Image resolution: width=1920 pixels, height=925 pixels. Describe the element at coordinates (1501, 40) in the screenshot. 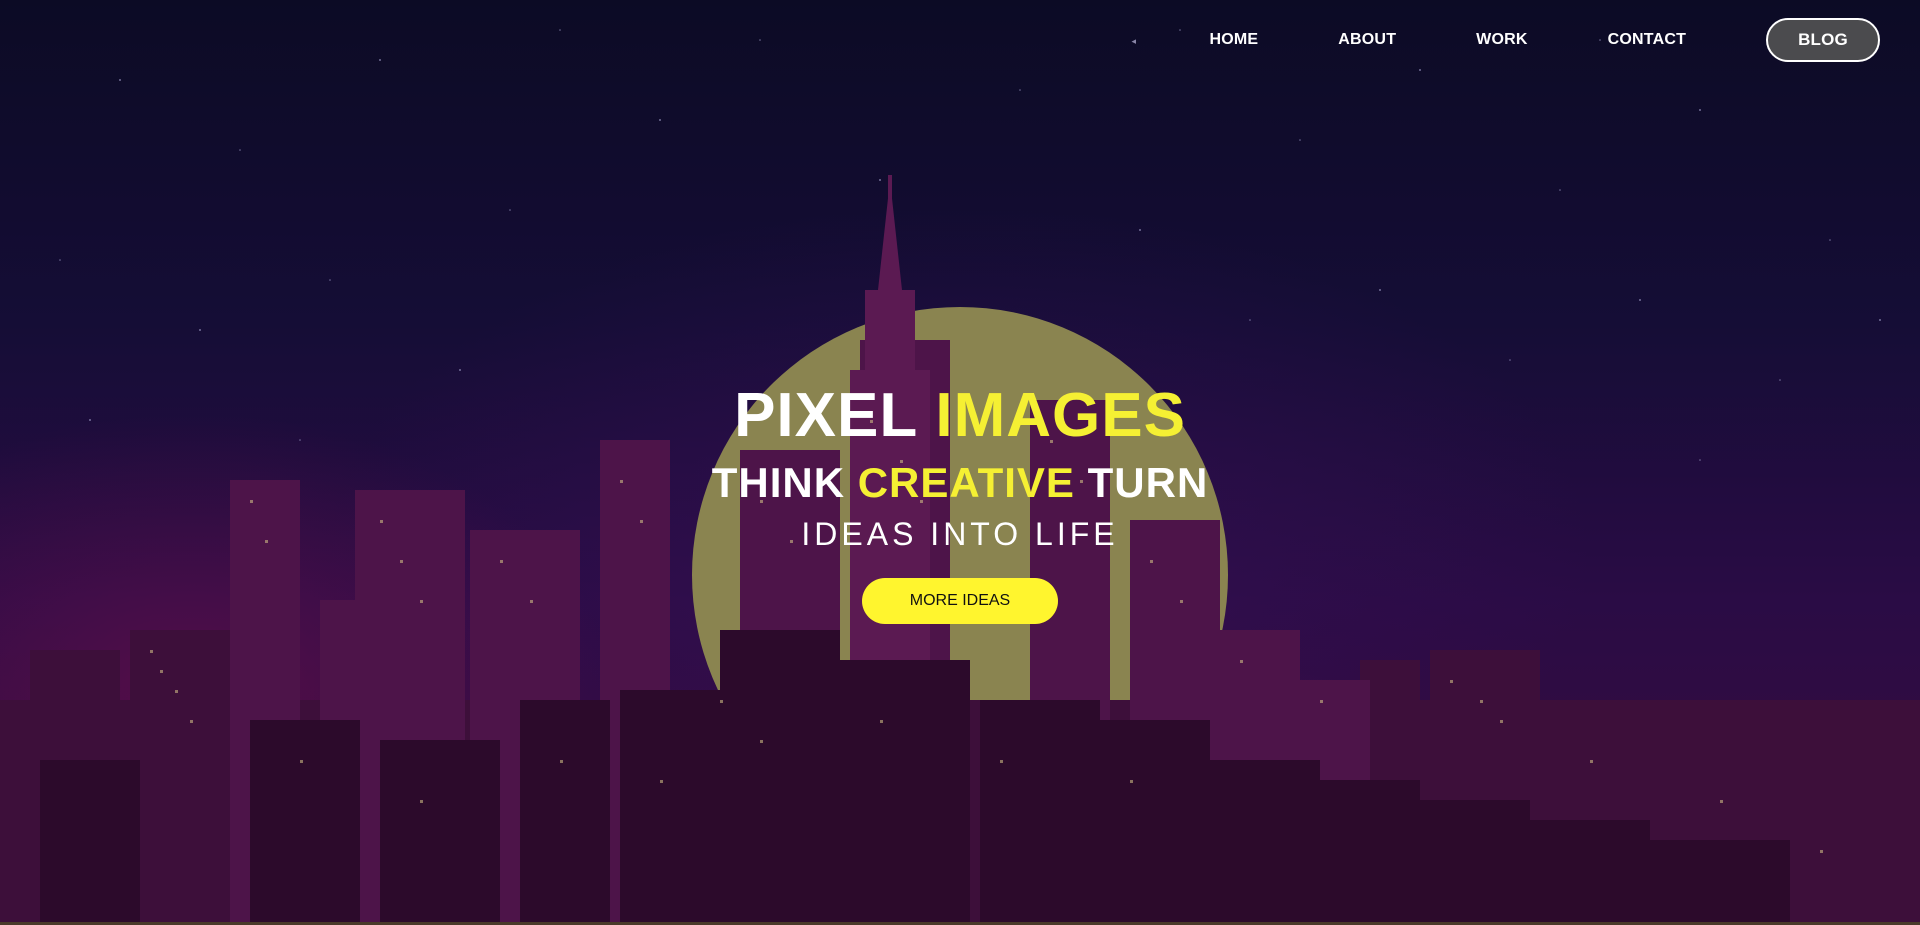

I see `nav-item-work: WORK` at that location.